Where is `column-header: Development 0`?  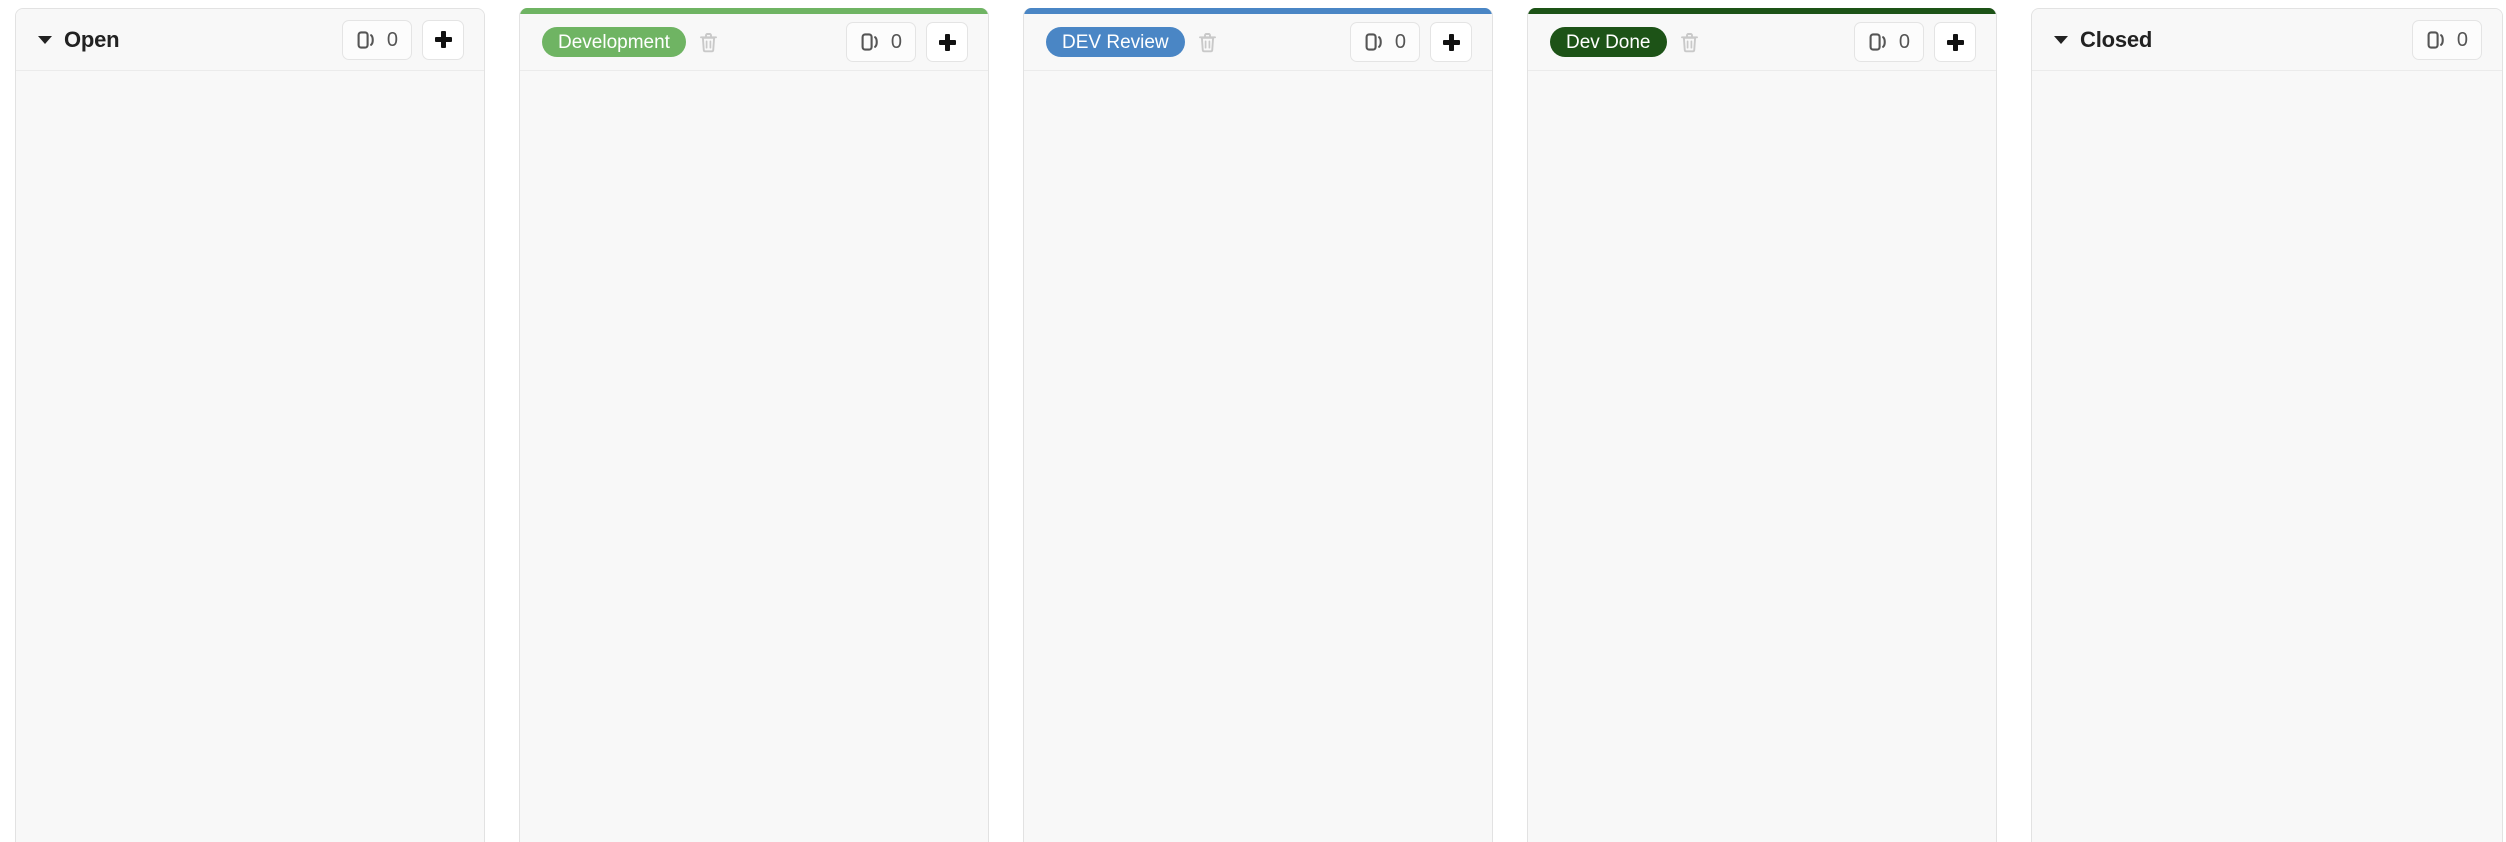 column-header: Development 0 is located at coordinates (754, 42).